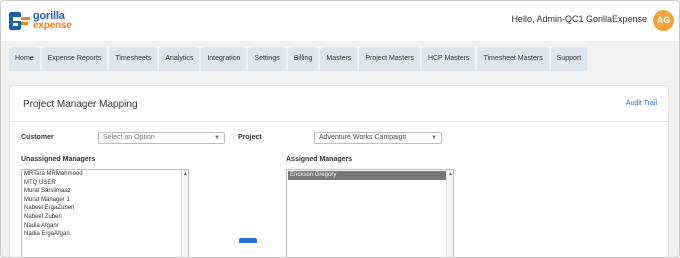  What do you see at coordinates (105, 226) in the screenshot?
I see `list-item: Nadia Afganr` at bounding box center [105, 226].